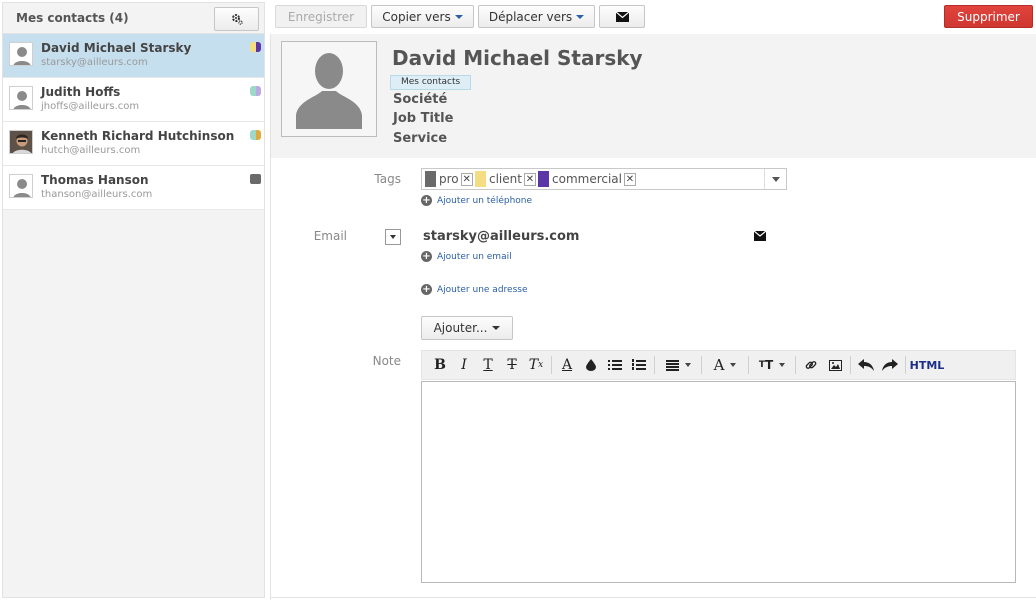 Image resolution: width=1036 pixels, height=600 pixels. I want to click on tags-dropdown-toggle, so click(775, 179).